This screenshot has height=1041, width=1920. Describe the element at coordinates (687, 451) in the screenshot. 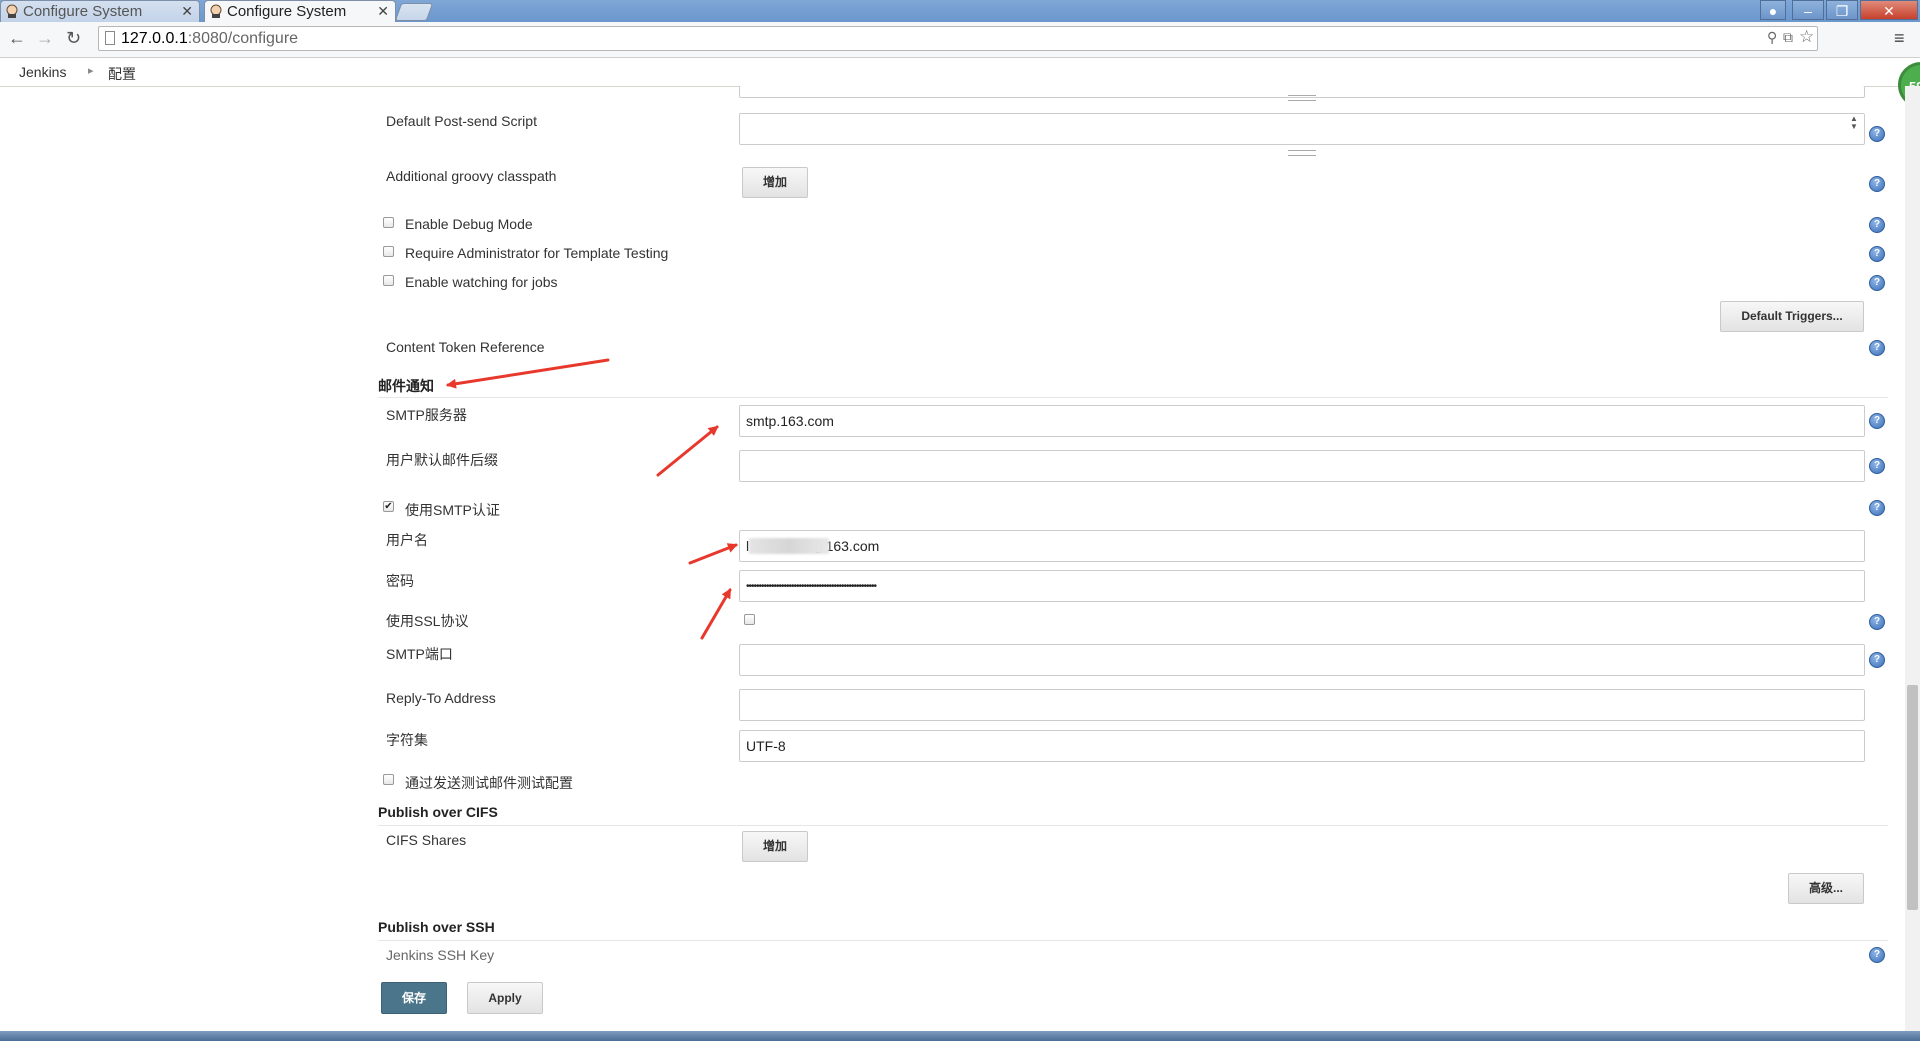

I see `annotation-arrow-smtp-server` at that location.